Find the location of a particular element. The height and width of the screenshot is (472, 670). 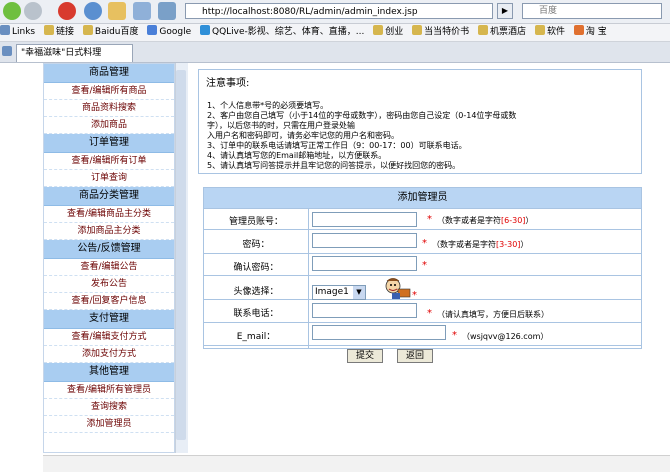

chevron-down-icon: ▼ is located at coordinates (359, 292).